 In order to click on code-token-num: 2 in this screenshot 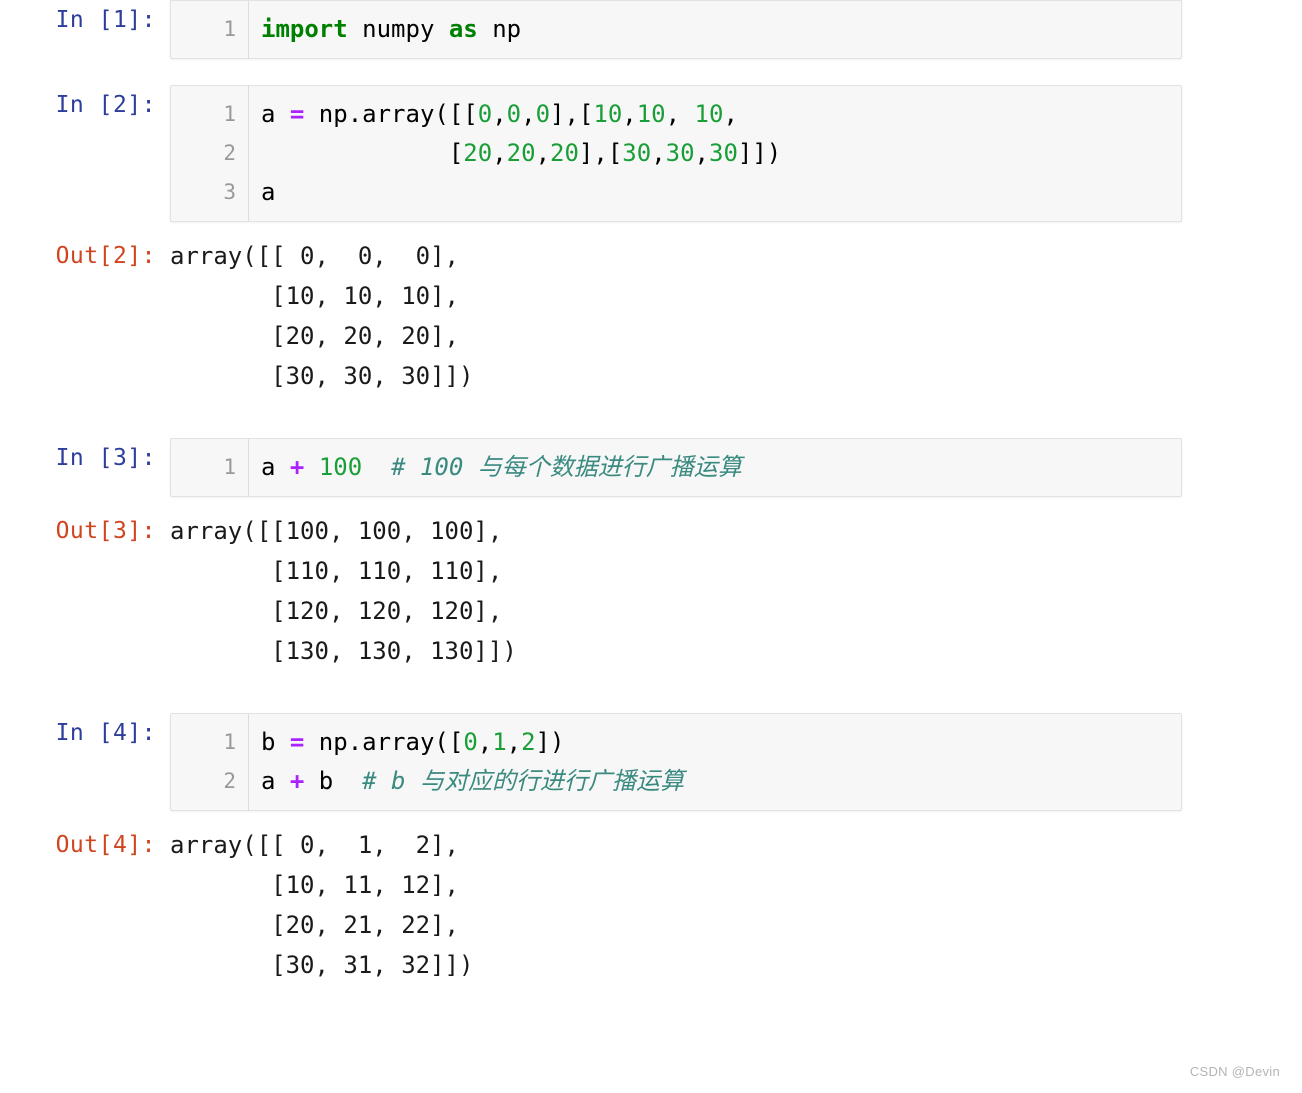, I will do `click(528, 742)`.